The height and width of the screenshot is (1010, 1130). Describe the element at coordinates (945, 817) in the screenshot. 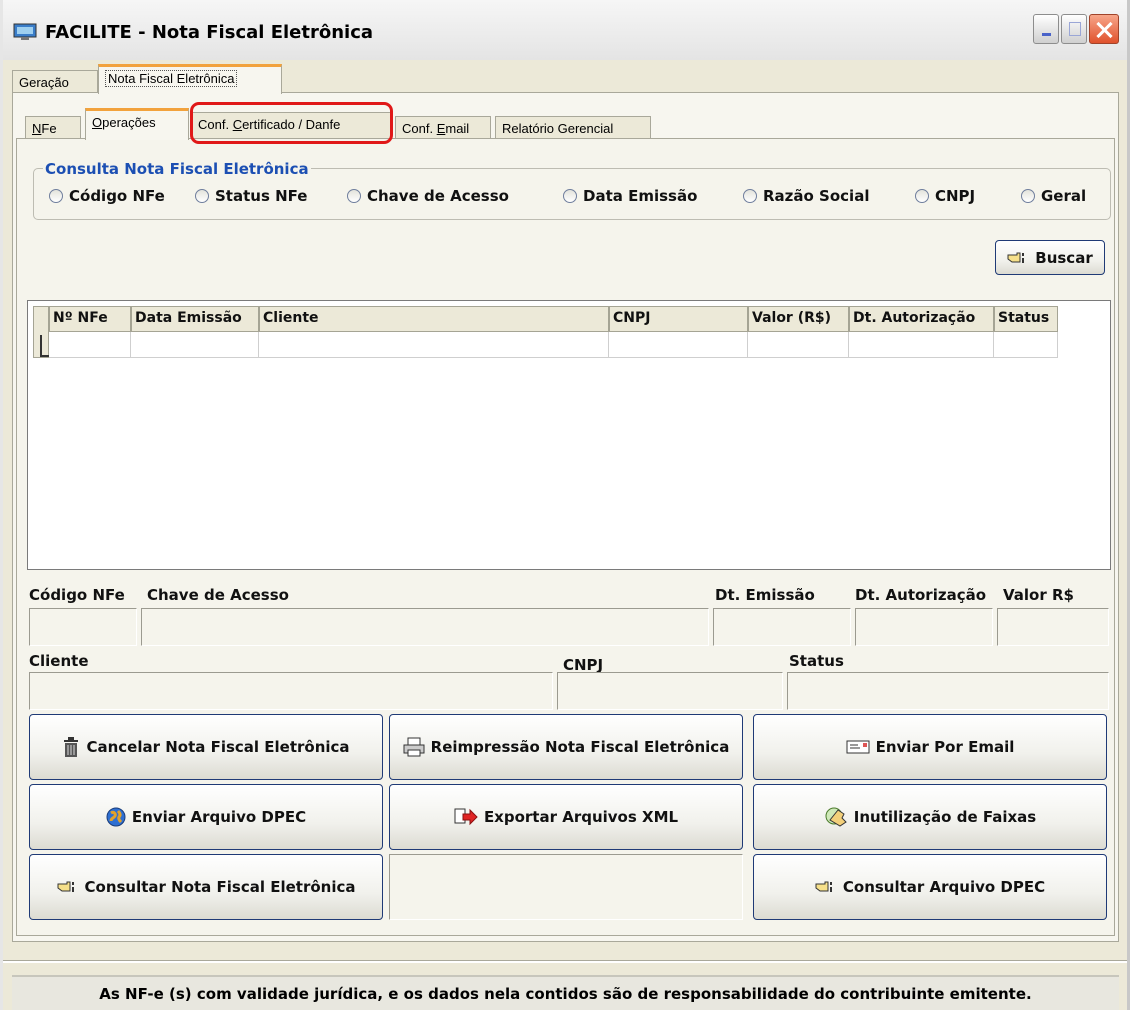

I see `inutilizacao-faixas-label: Inutilização de Faixas` at that location.